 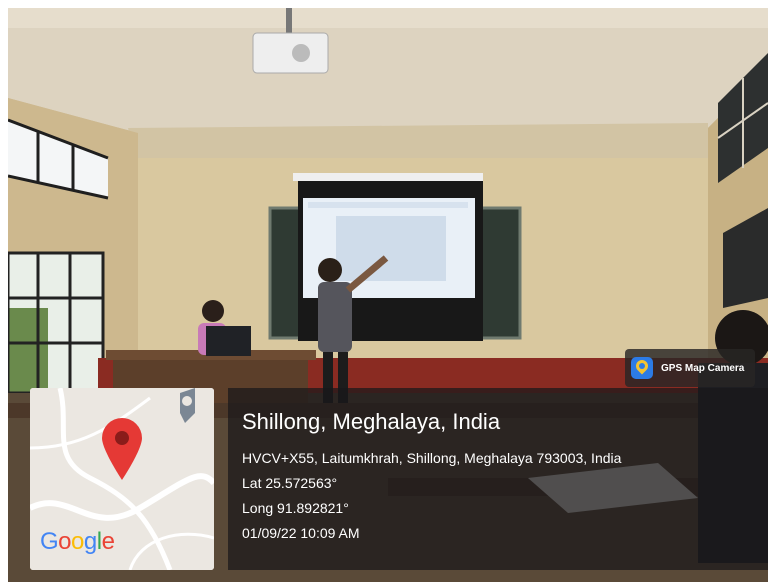 I want to click on google-logo-letter: G, so click(x=49, y=541).